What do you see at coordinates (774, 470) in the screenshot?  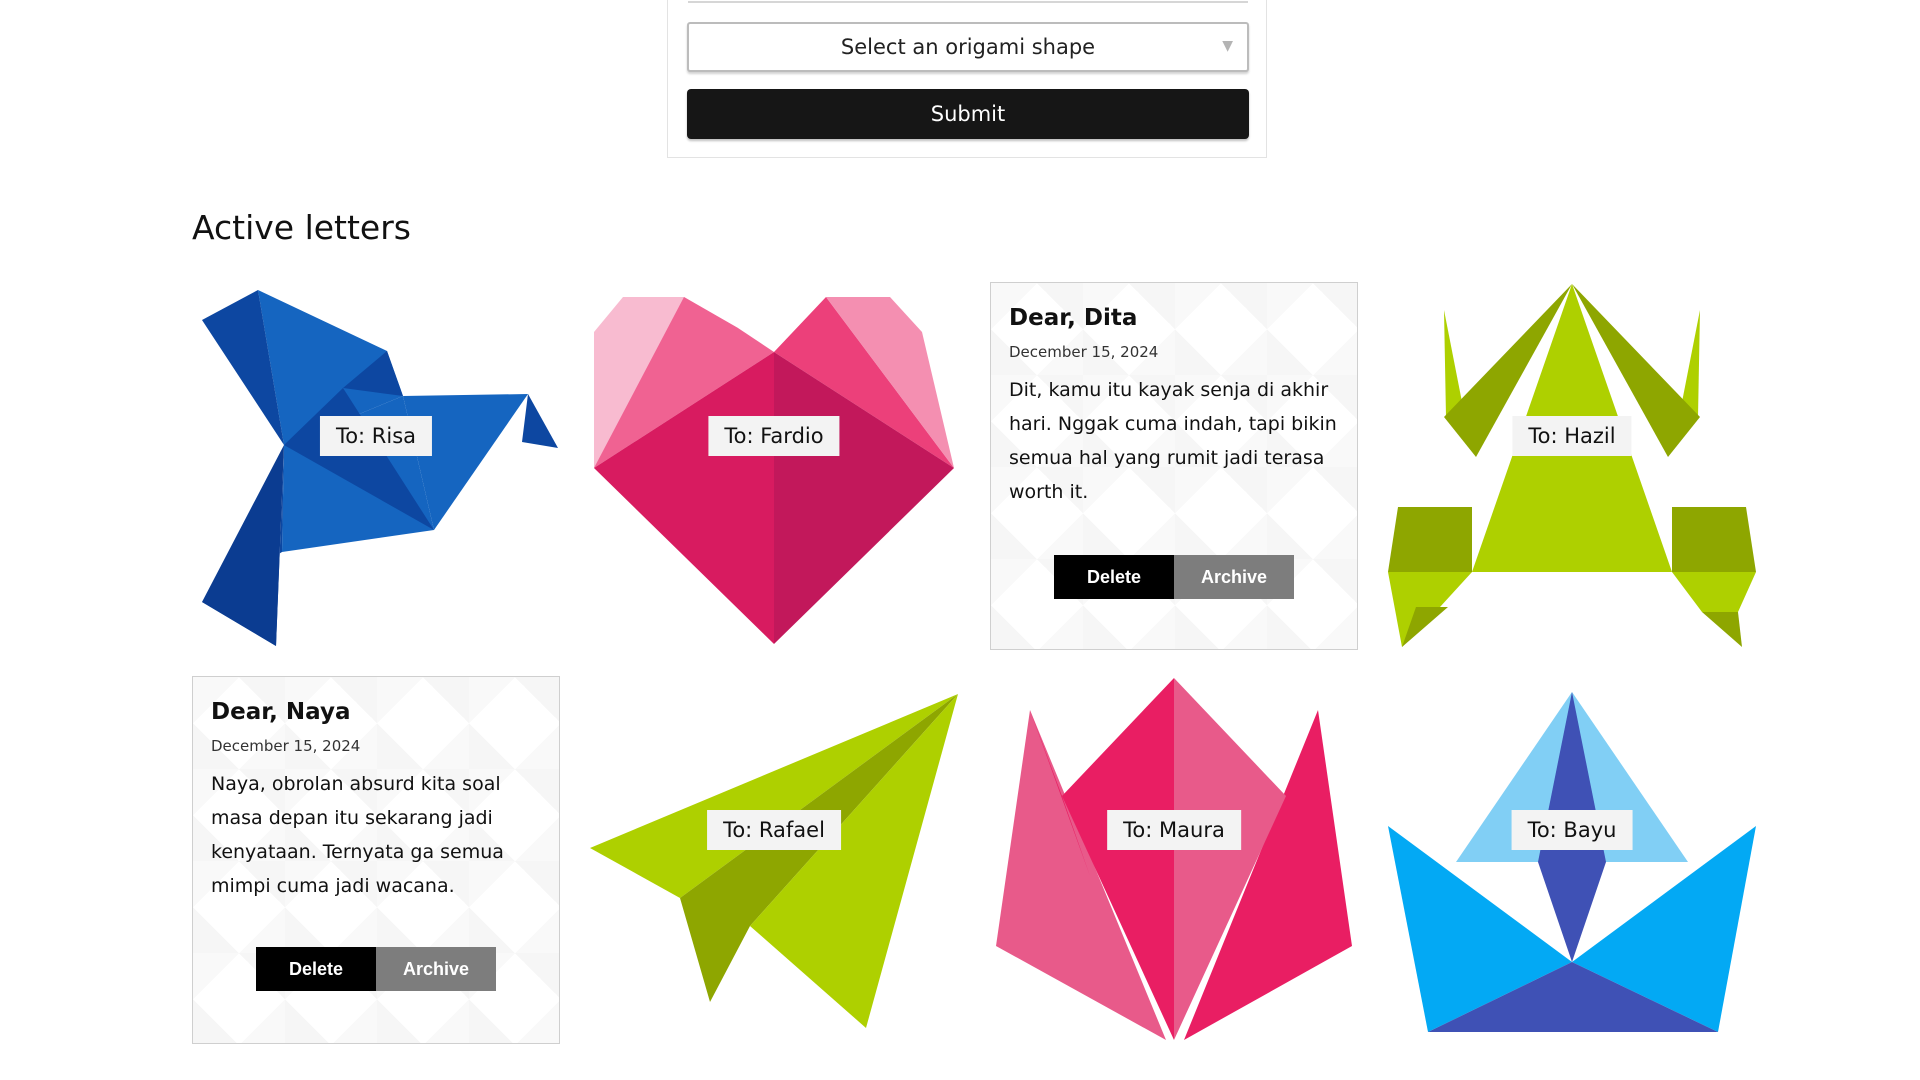 I see `heart-icon` at bounding box center [774, 470].